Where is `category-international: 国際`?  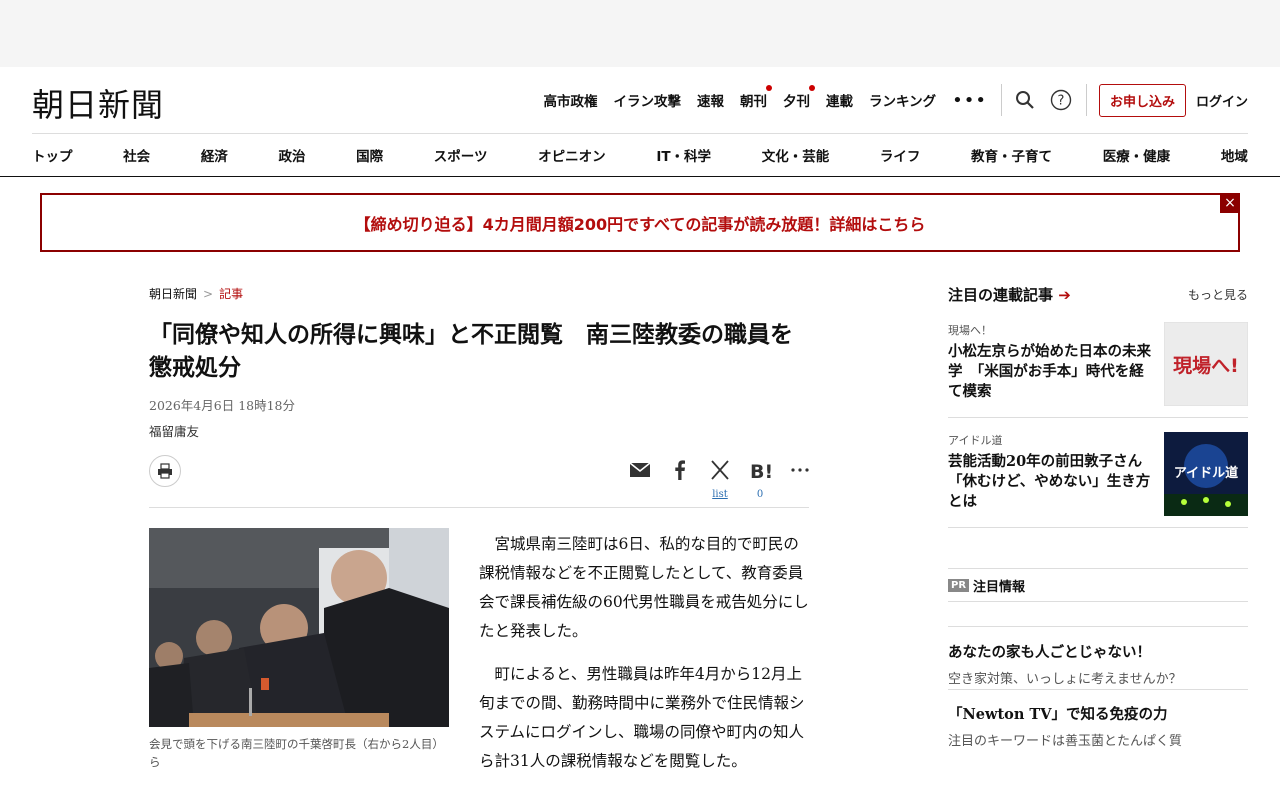 category-international: 国際 is located at coordinates (369, 155).